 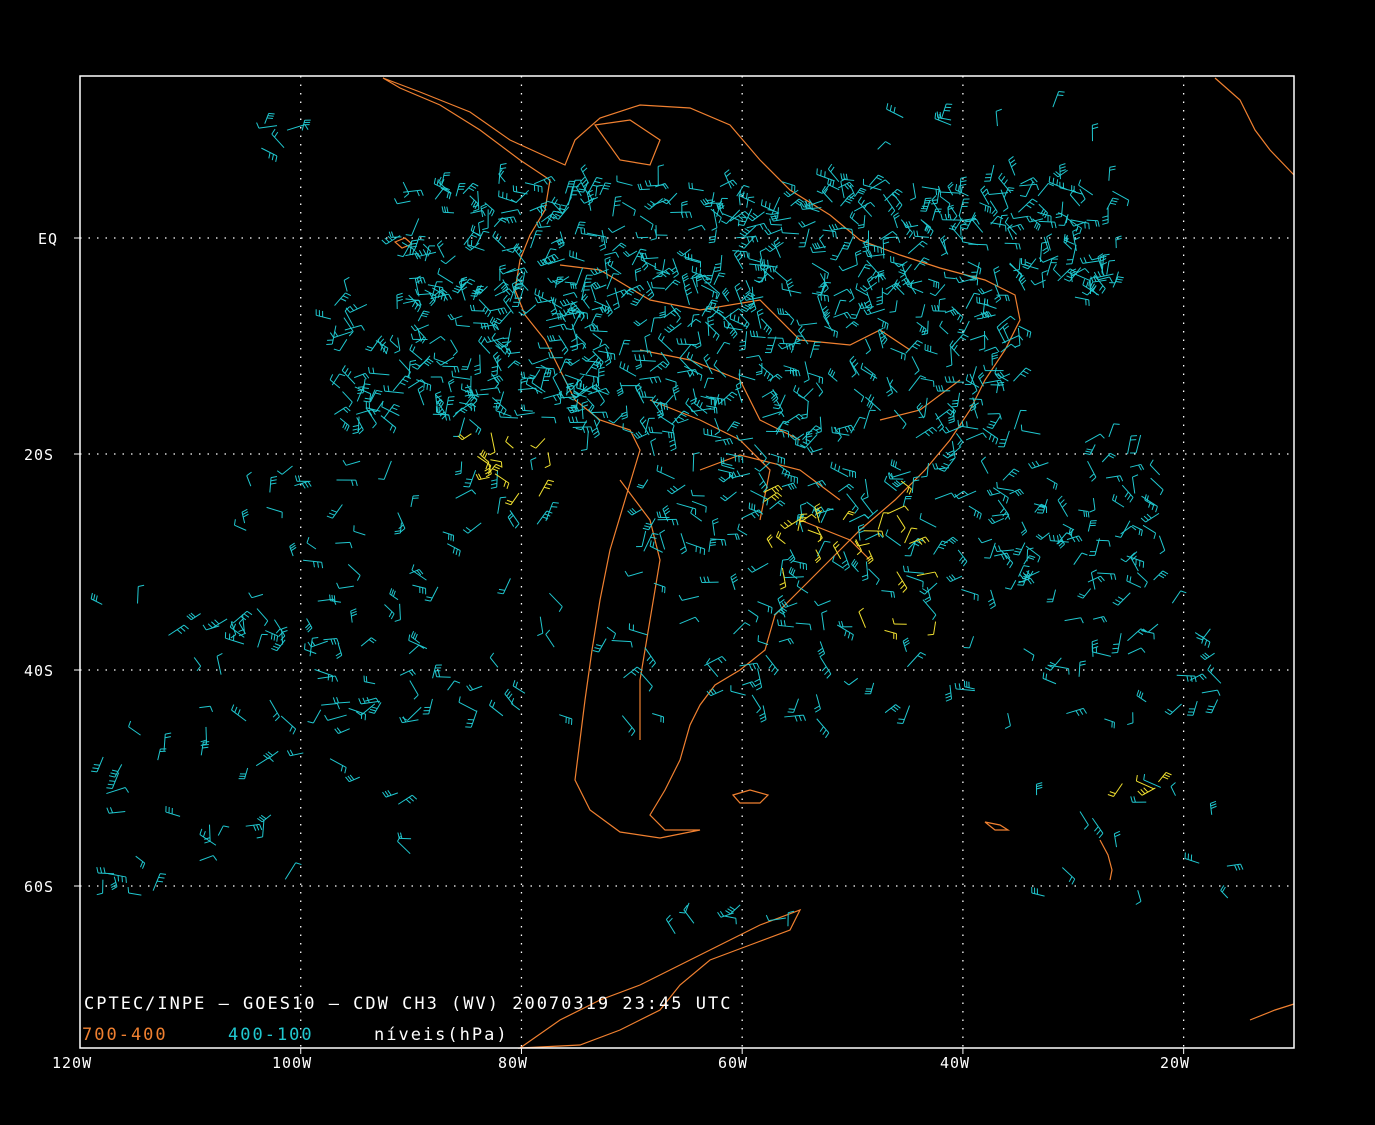 What do you see at coordinates (39, 455) in the screenshot?
I see `lat-label-20s: 20S` at bounding box center [39, 455].